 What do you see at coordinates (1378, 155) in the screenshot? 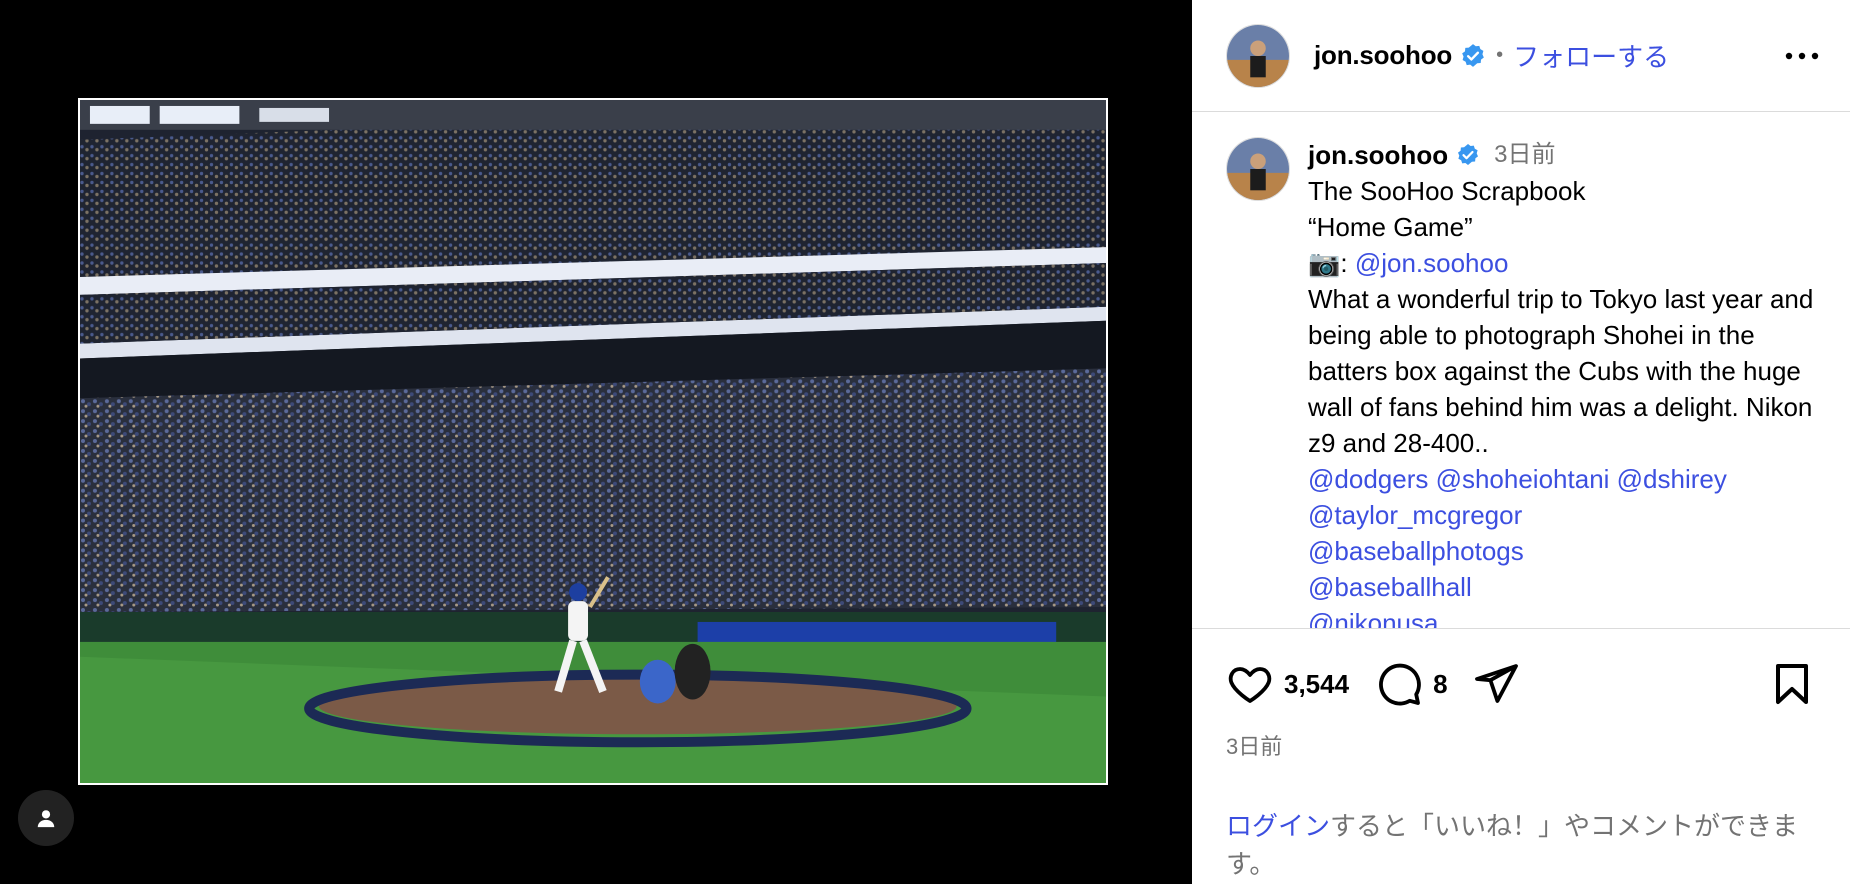
I see `caption-username: jon.soohoo` at bounding box center [1378, 155].